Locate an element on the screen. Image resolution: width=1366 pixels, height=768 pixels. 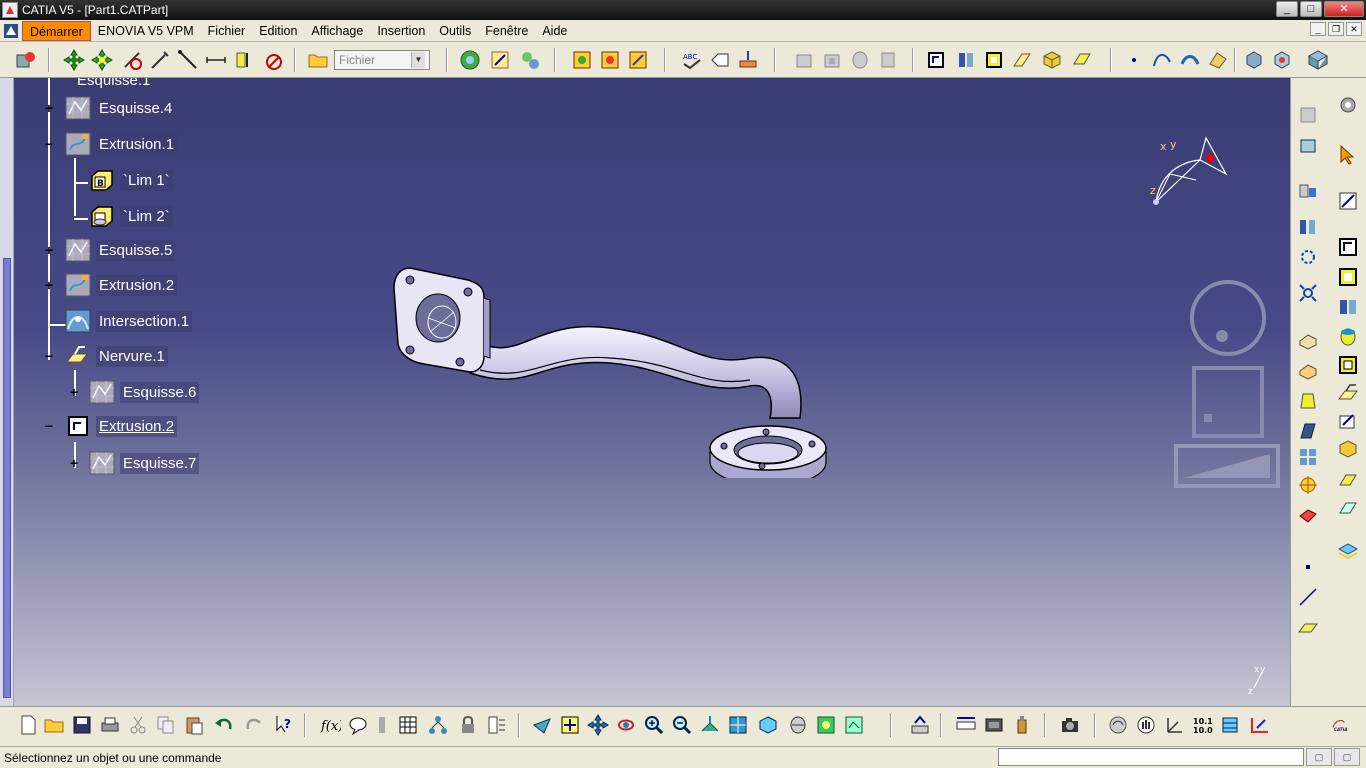
new-icon is located at coordinates (28, 725).